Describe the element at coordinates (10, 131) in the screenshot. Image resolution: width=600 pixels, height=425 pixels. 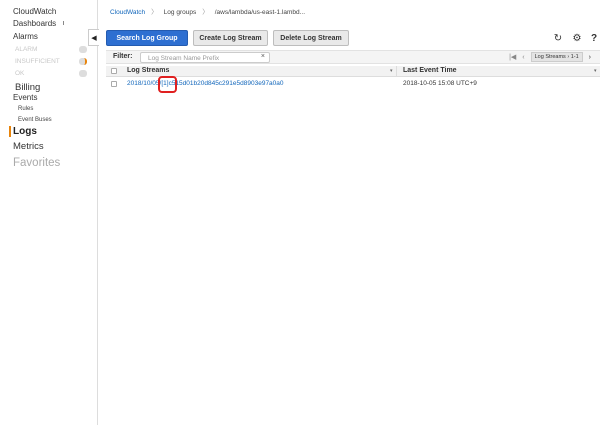
I see `active-indicator` at that location.